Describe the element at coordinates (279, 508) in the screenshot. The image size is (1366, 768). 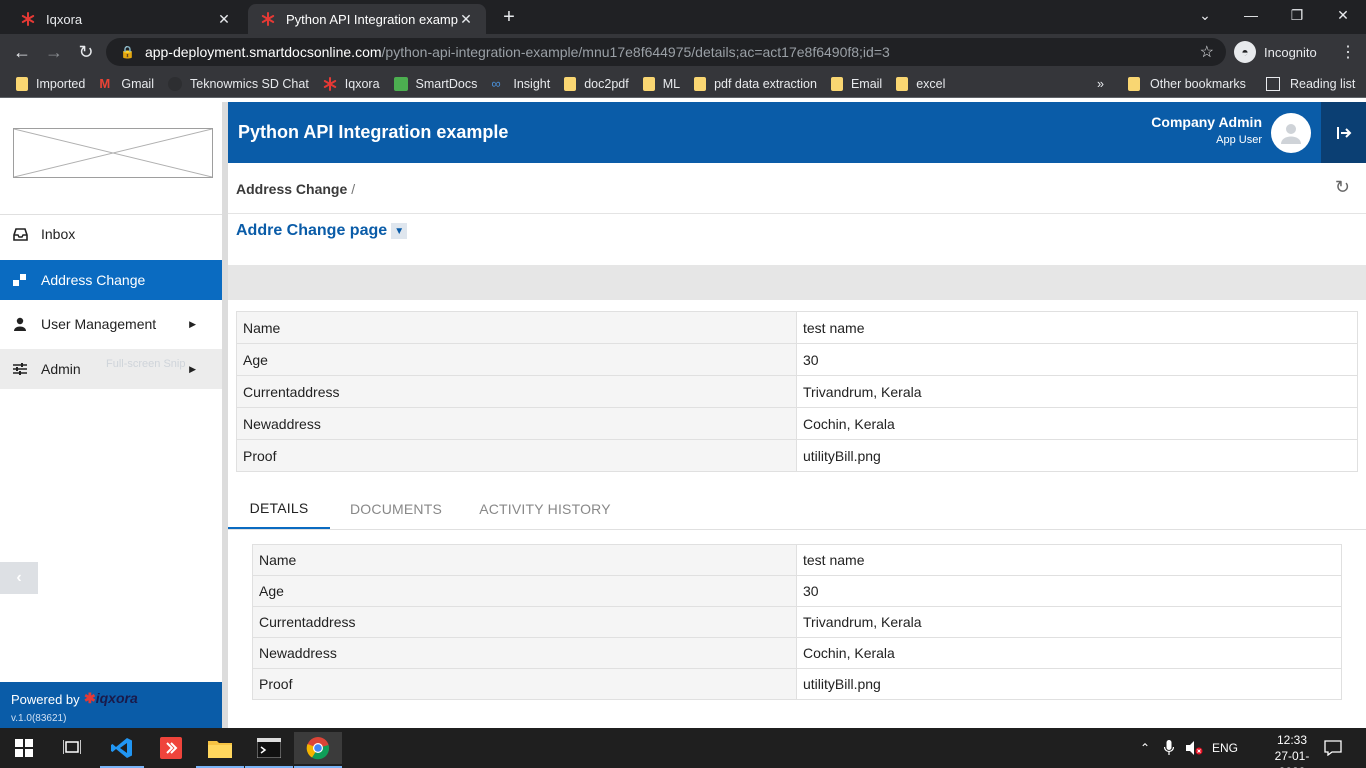
I see `tab-details: DETAILS` at that location.